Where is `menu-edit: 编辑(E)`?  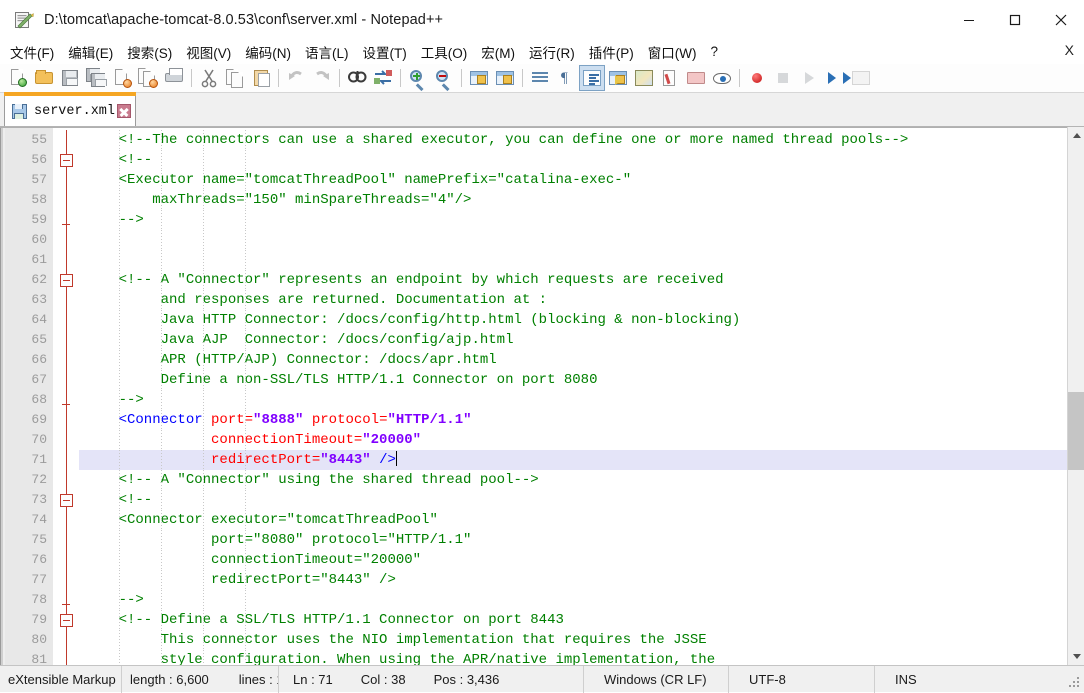 menu-edit: 编辑(E) is located at coordinates (90, 52).